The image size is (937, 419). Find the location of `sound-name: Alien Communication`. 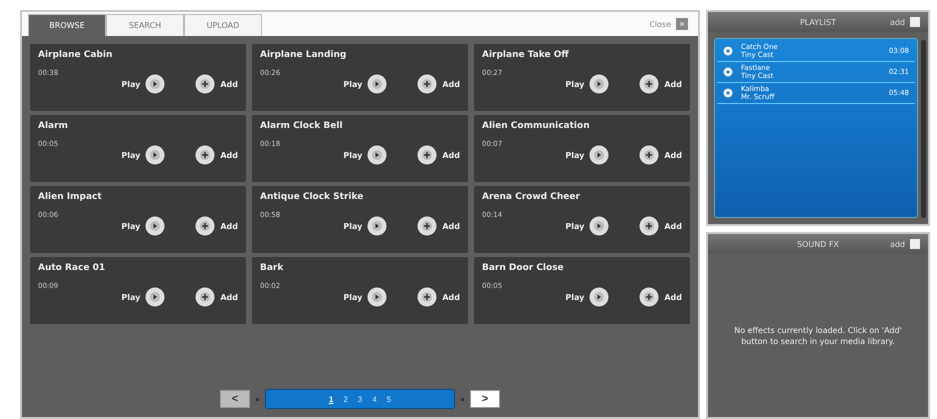

sound-name: Alien Communication is located at coordinates (536, 126).